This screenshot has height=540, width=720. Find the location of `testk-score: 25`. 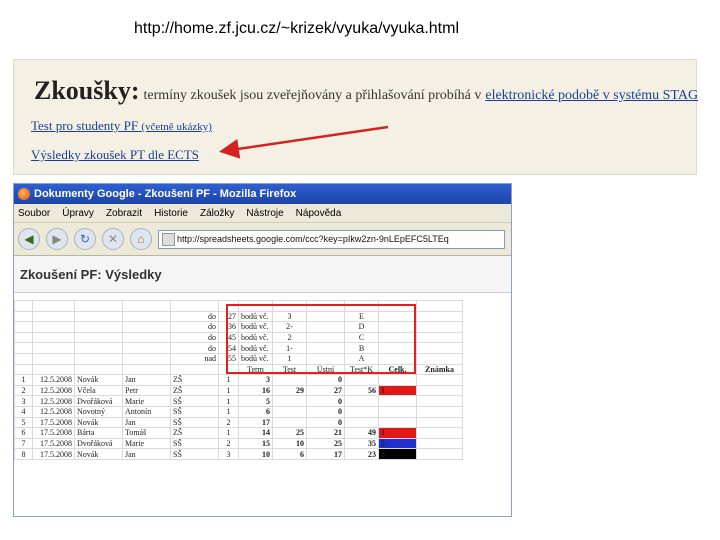

testk-score: 25 is located at coordinates (325, 443).